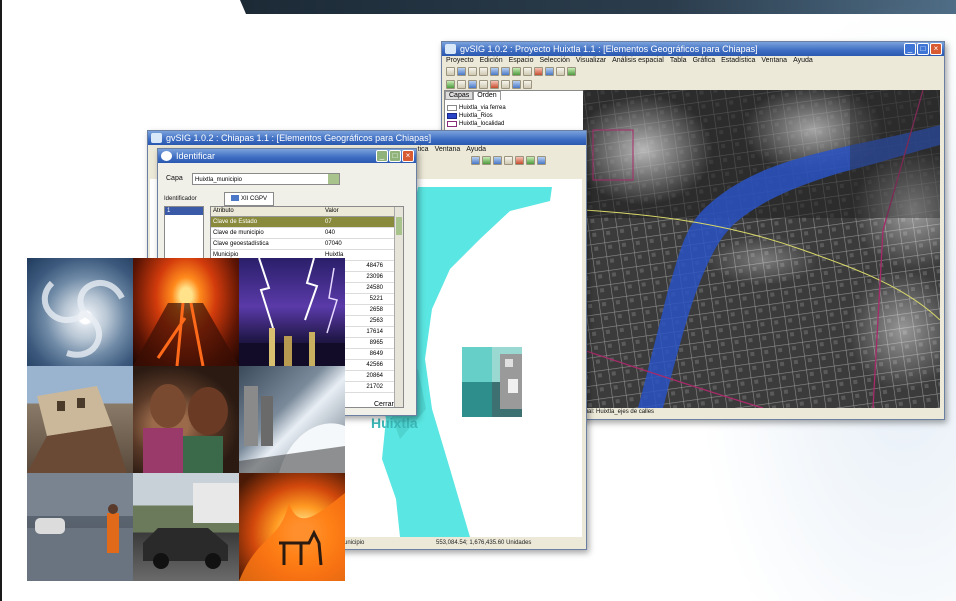  What do you see at coordinates (307, 233) in the screenshot?
I see `table-row: Clave de municipio 040` at bounding box center [307, 233].